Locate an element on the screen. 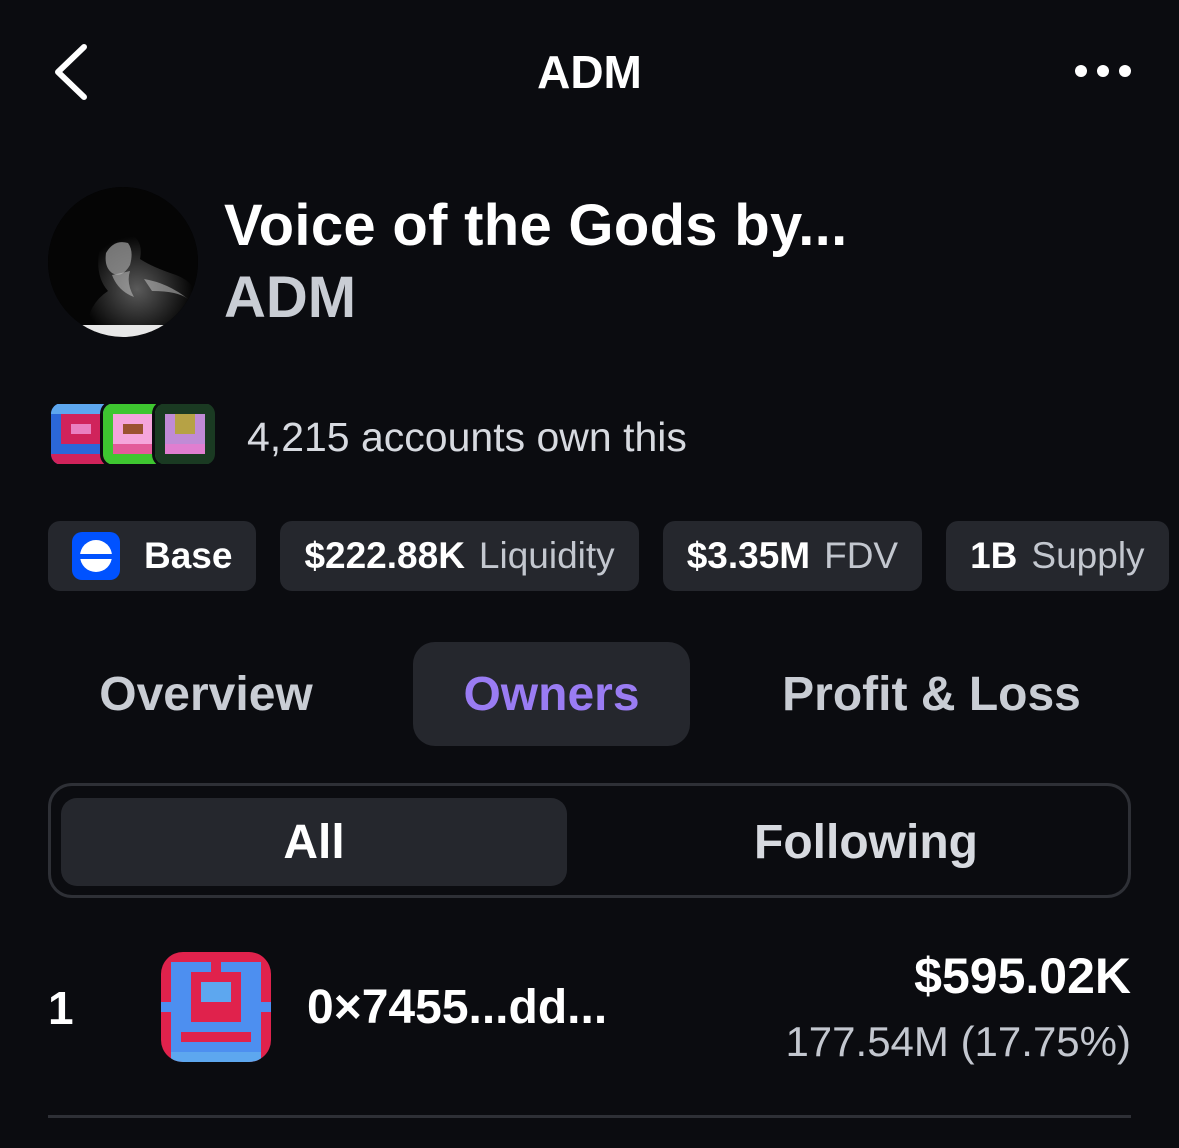 The width and height of the screenshot is (1179, 1148). fdv-value: $3.35M is located at coordinates (748, 555).